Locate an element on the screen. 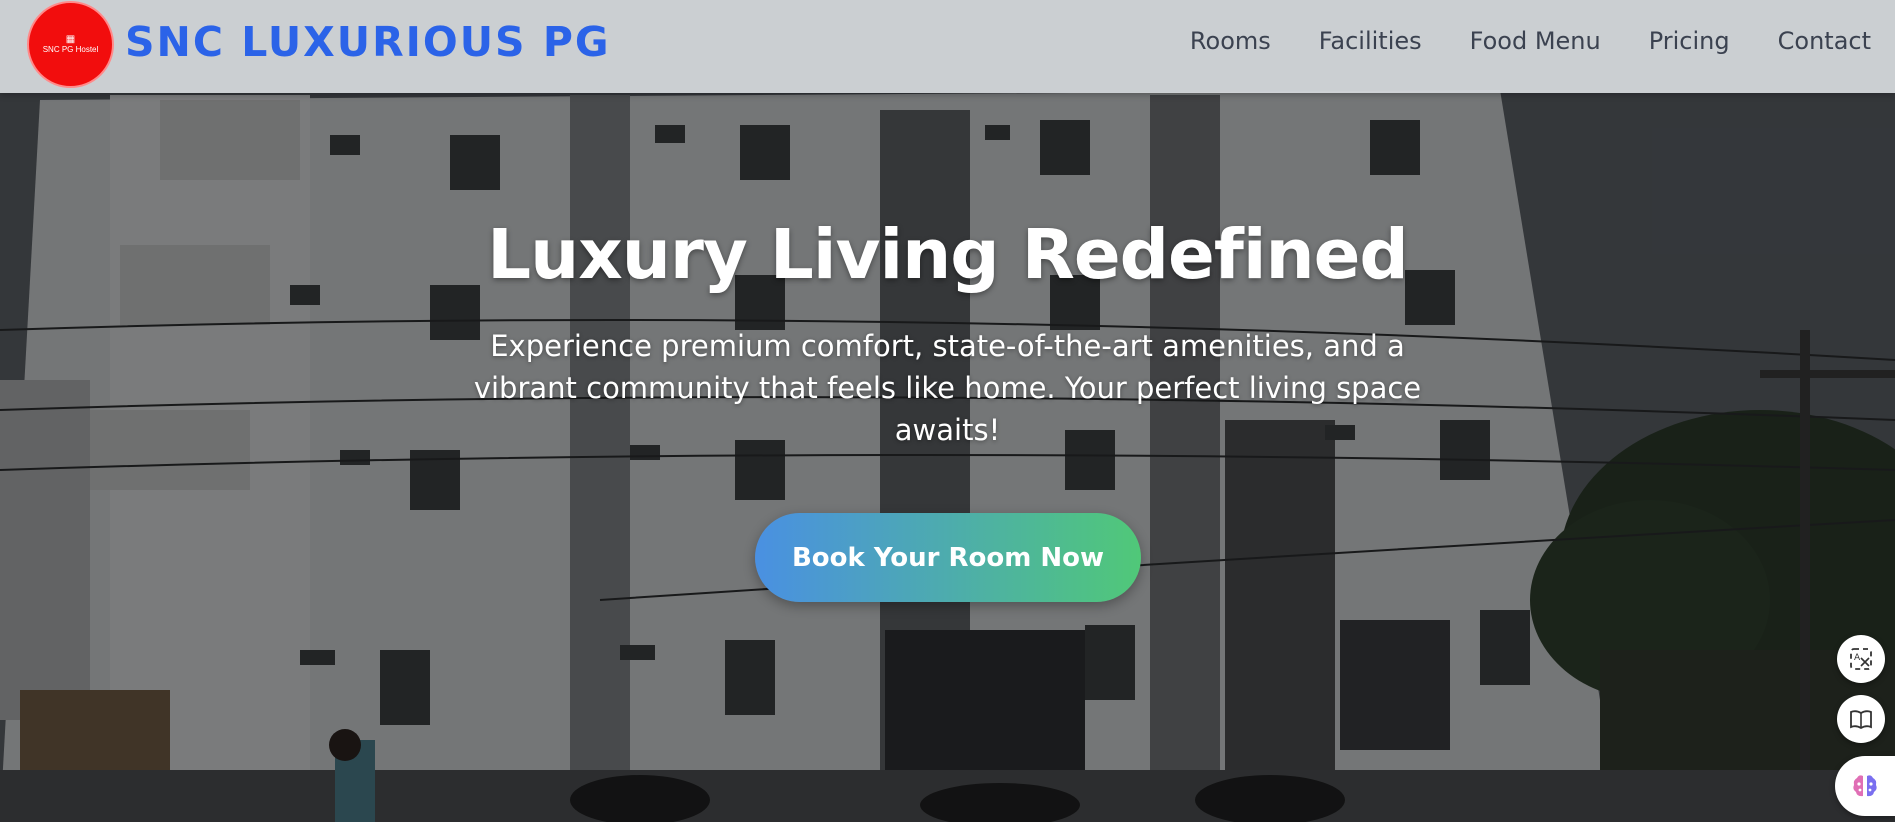 The width and height of the screenshot is (1895, 822). ai-brain-icon is located at coordinates (1865, 786).